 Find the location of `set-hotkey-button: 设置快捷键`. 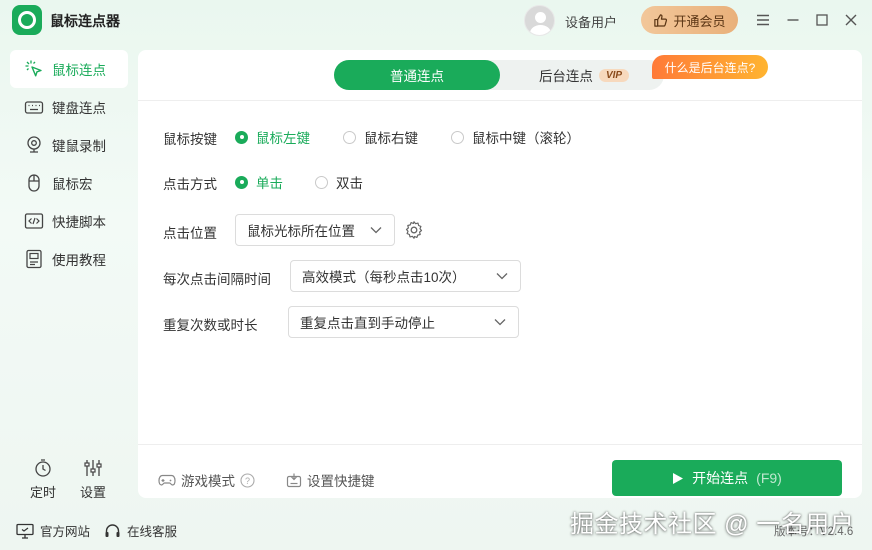

set-hotkey-button: 设置快捷键 is located at coordinates (330, 480).